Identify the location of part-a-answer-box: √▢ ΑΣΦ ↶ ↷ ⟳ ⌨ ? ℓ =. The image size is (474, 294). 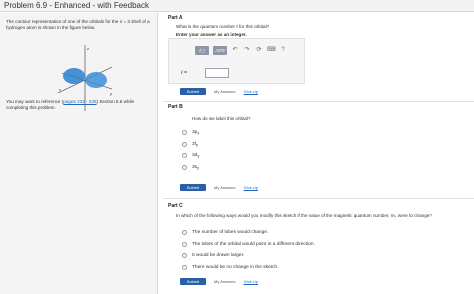
(236, 61).